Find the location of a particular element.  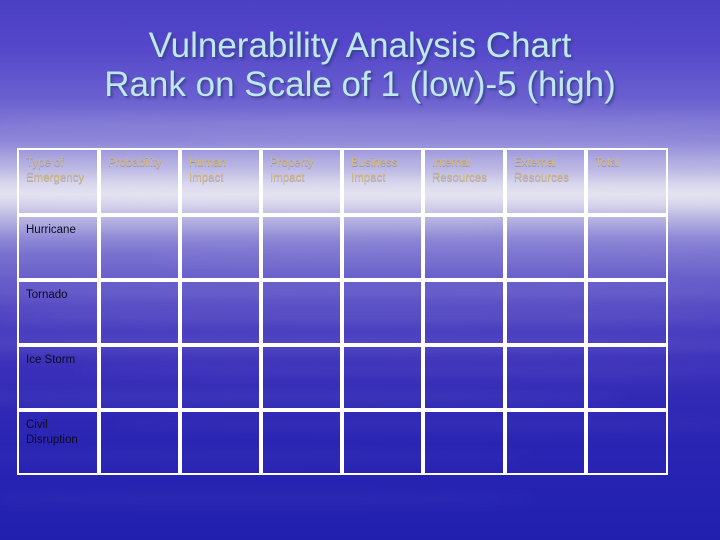

row-label: Civil Disruption is located at coordinates (52, 433).